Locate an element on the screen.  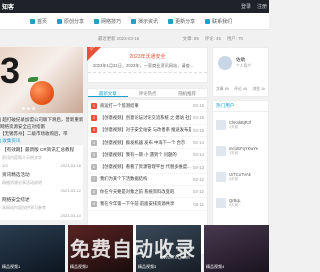
nav-label: 更新分享 is located at coordinates (185, 21).